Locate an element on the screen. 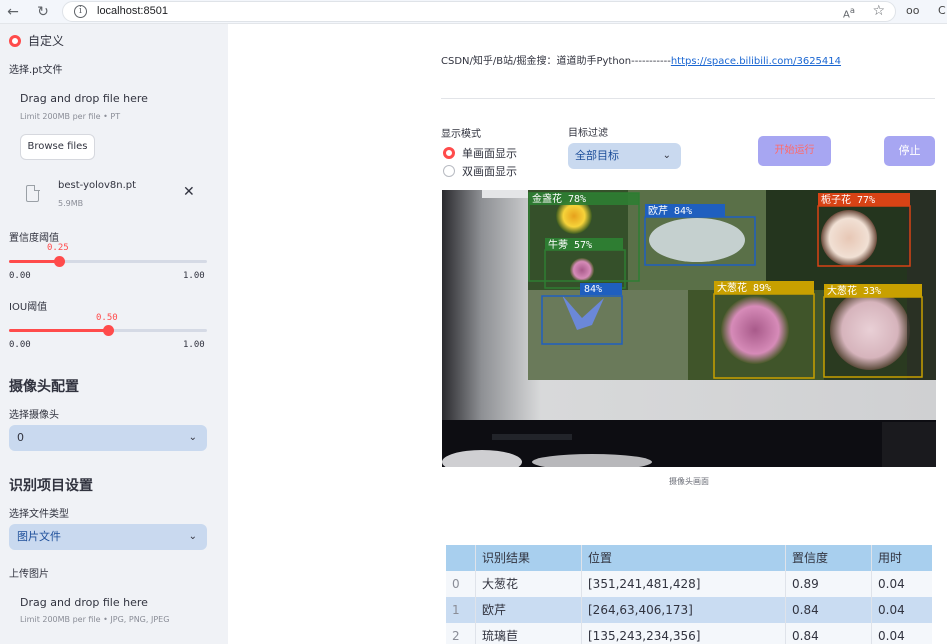  camera-select-value: 0 is located at coordinates (20, 437).